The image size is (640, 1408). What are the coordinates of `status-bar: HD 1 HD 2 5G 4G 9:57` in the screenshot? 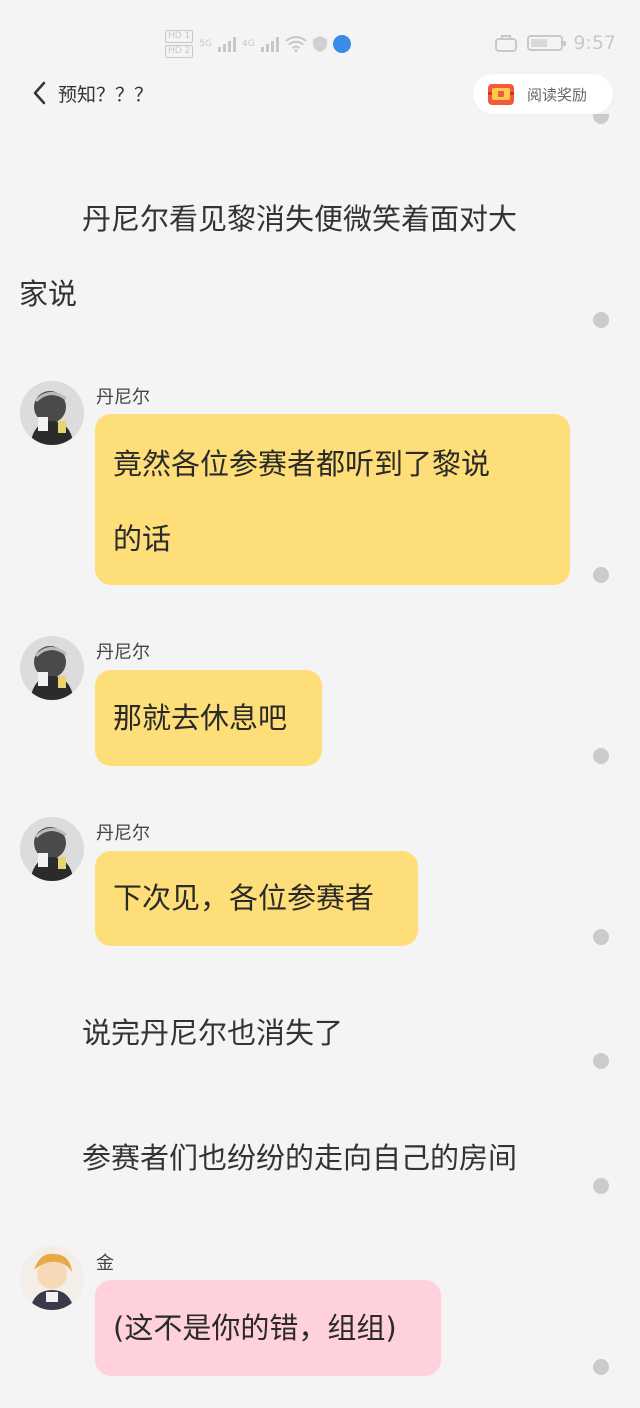 It's located at (320, 35).